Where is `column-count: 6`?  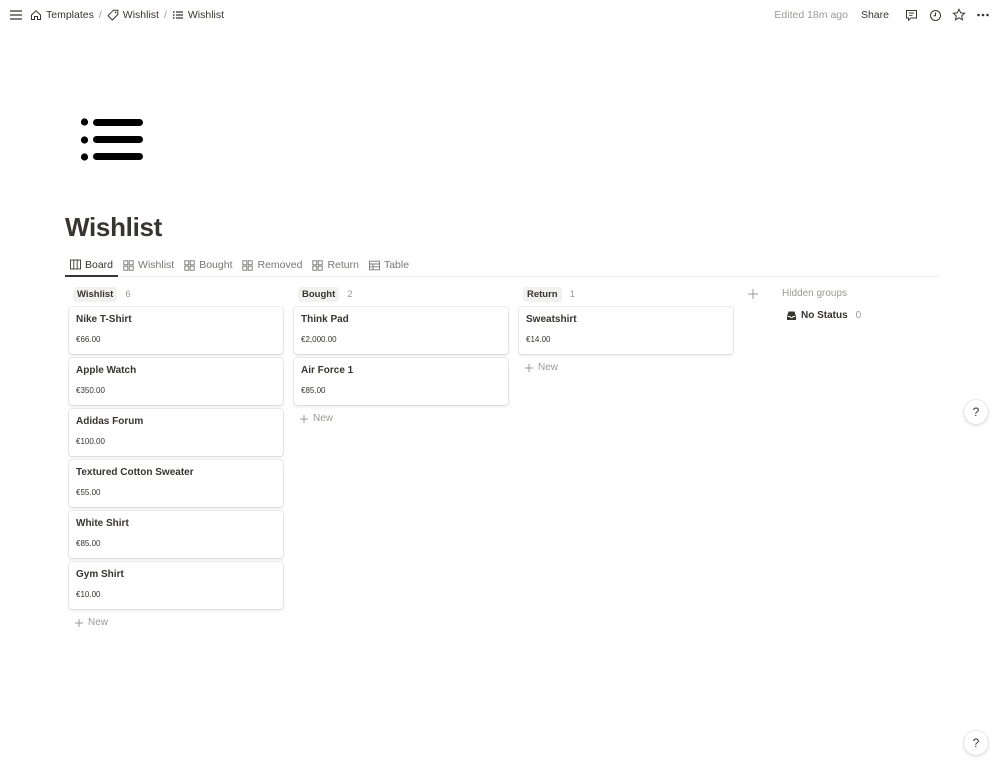
column-count: 6 is located at coordinates (128, 294).